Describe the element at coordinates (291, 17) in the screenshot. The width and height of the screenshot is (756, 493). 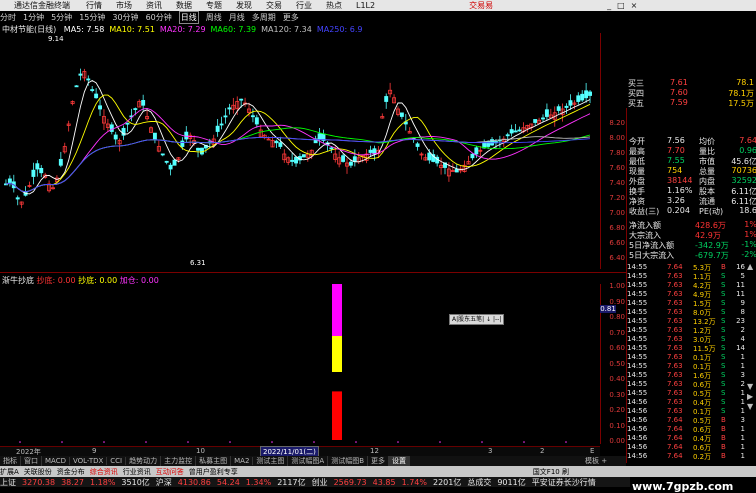
I see `period-tab: 更多` at that location.